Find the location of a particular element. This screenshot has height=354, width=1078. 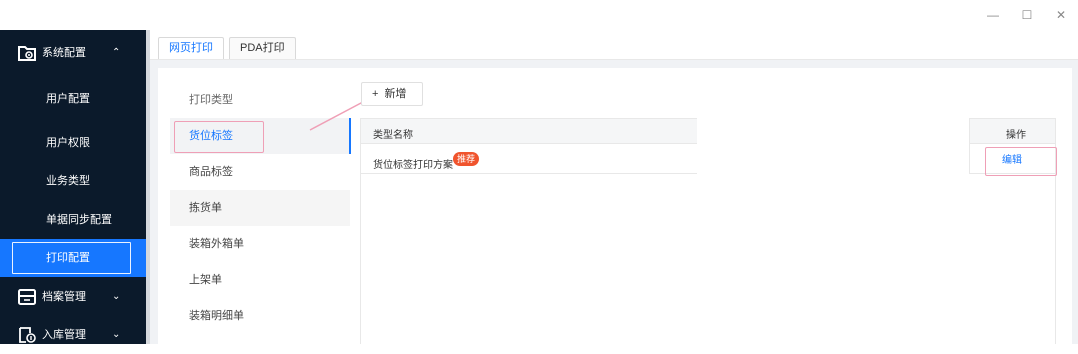

sidebar-item-user-config: 用户配置 is located at coordinates (73, 99).